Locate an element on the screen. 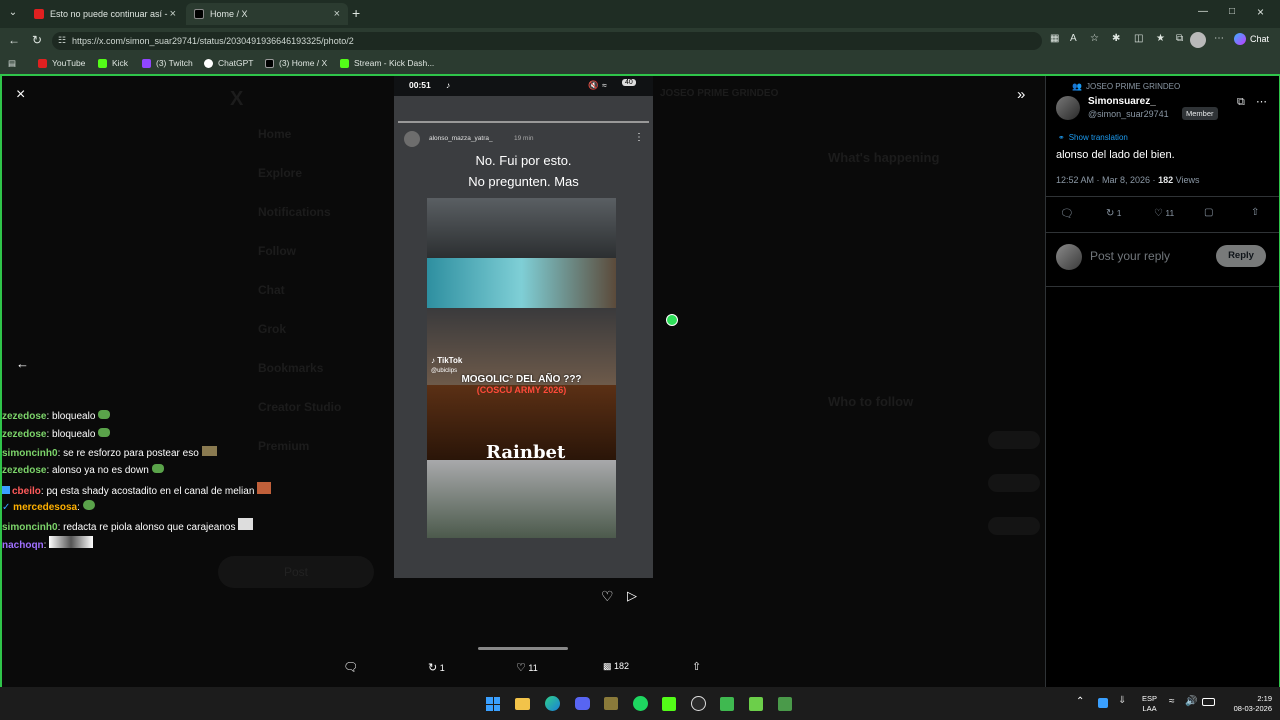  read-aloud-icon: A is located at coordinates (1073, 38).